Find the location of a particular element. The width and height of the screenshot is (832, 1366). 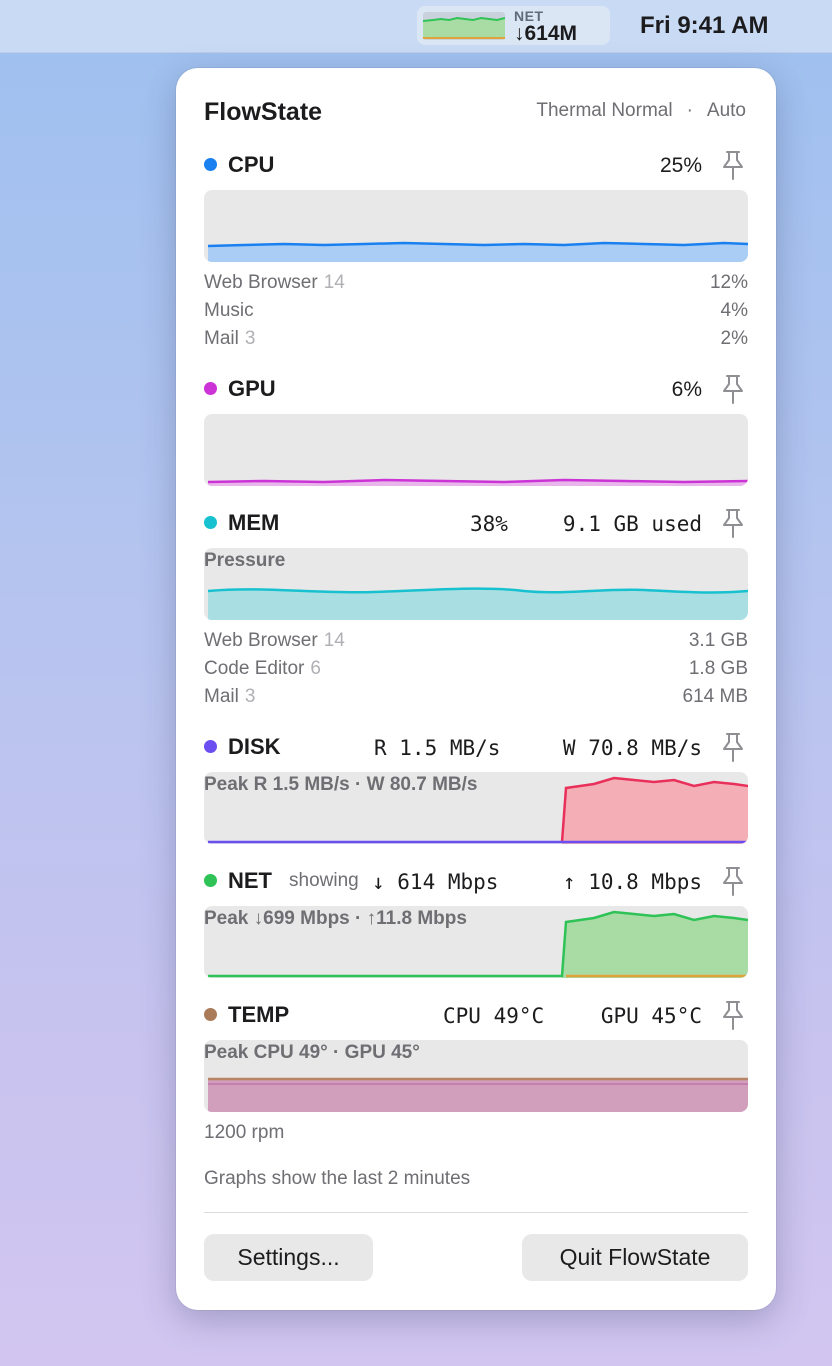

tray-value: ↓614M is located at coordinates (546, 33).